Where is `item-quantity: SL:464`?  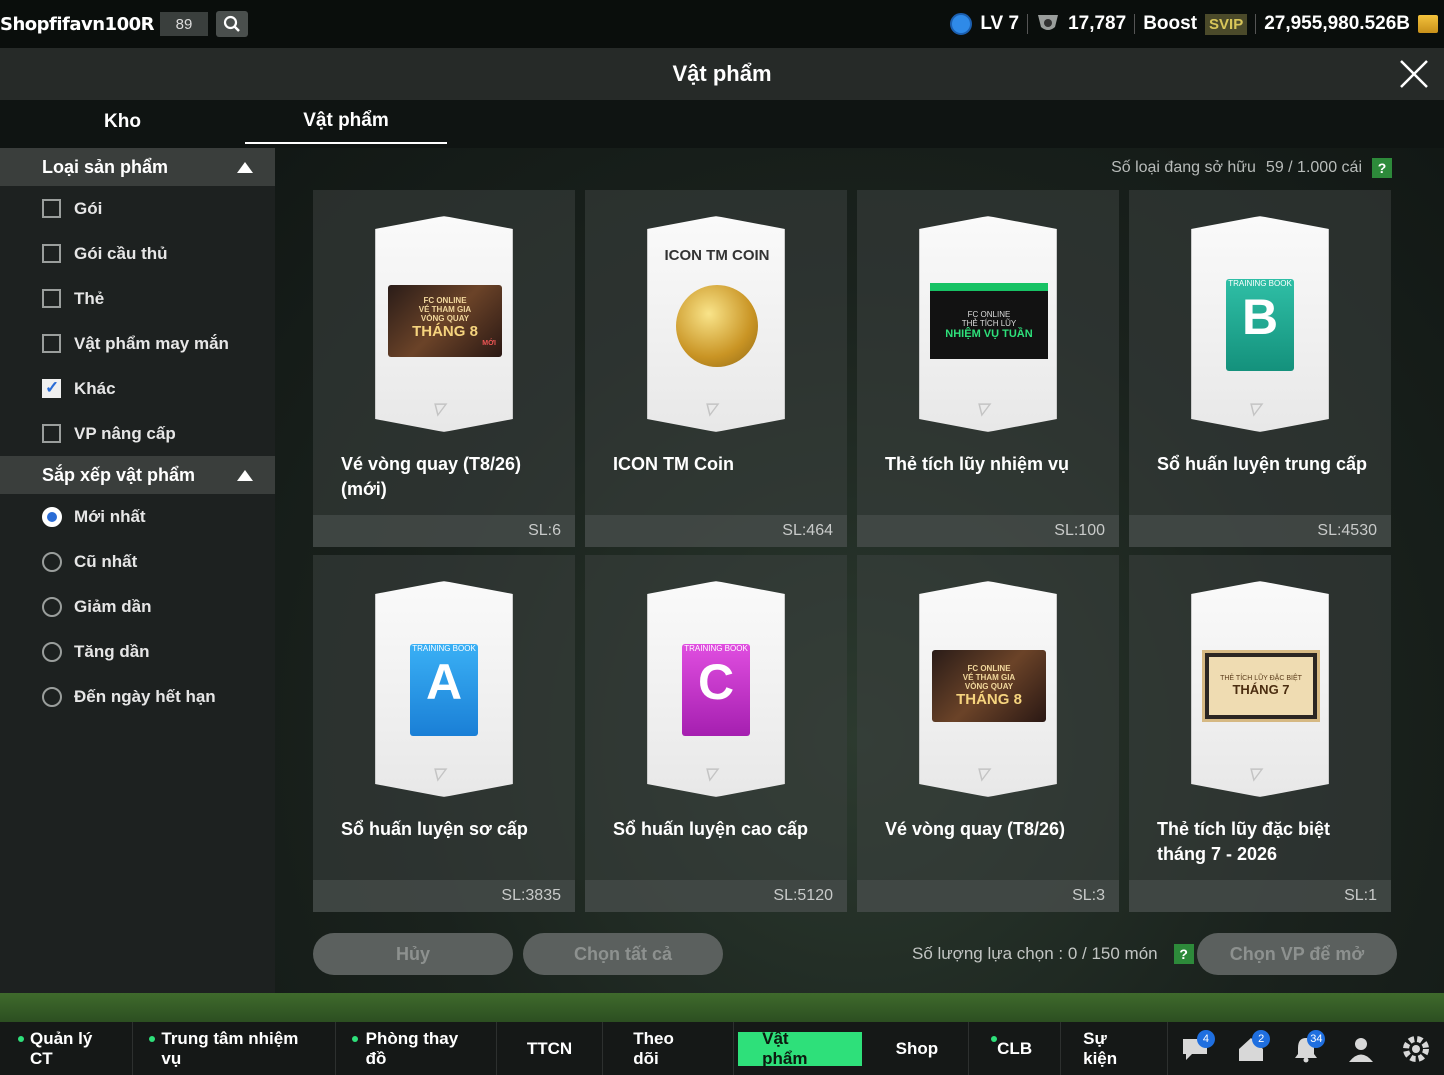
item-quantity: SL:464 is located at coordinates (716, 531).